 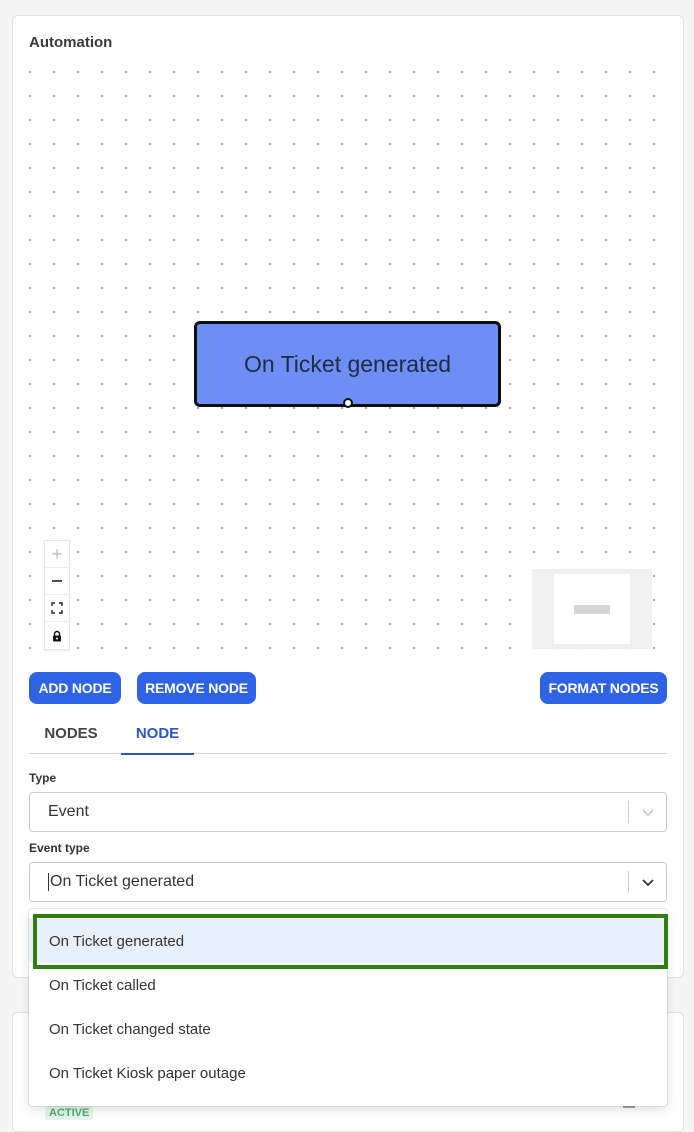 I want to click on option-on-ticket-called: On Ticket called, so click(x=348, y=985).